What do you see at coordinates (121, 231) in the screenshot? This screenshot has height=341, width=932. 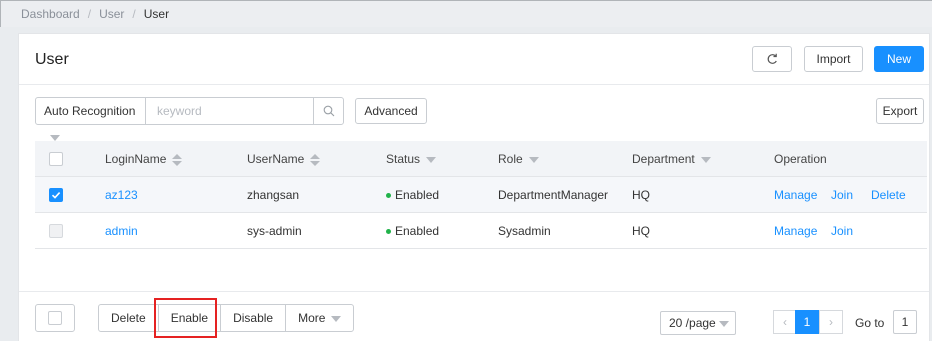 I see `login-link: admin` at bounding box center [121, 231].